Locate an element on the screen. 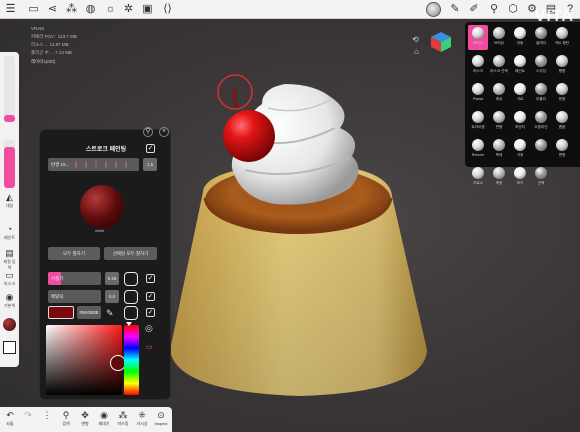 The image size is (580, 432). tool-item: 마스크 is located at coordinates (478, 65).